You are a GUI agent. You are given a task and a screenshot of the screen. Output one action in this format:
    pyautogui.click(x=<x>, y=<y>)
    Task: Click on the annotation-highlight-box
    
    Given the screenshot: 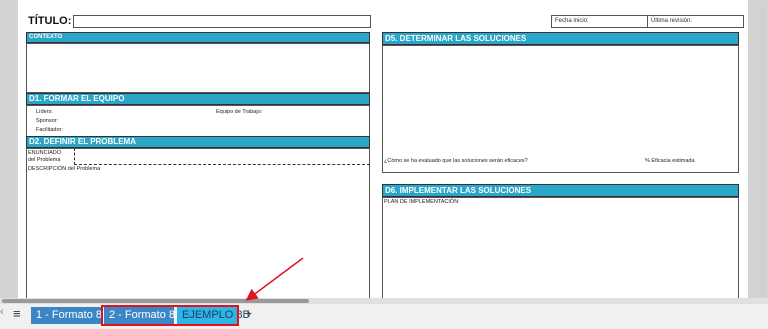 What is the action you would take?
    pyautogui.click(x=170, y=315)
    